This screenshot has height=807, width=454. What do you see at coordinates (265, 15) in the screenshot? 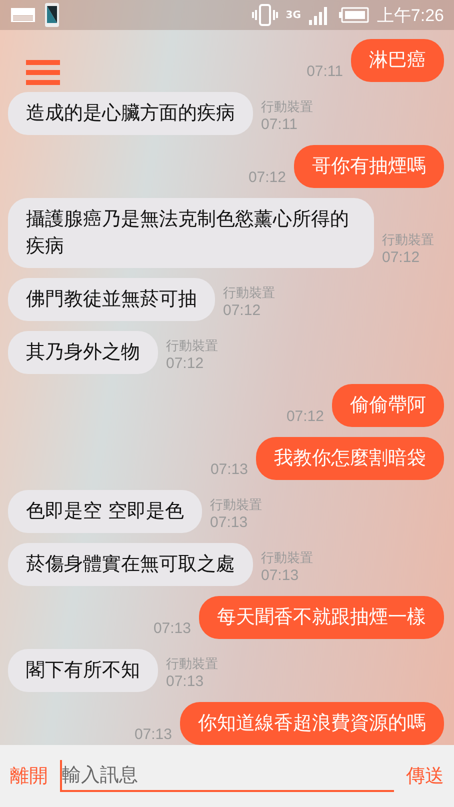
I see `vibrate-icon` at bounding box center [265, 15].